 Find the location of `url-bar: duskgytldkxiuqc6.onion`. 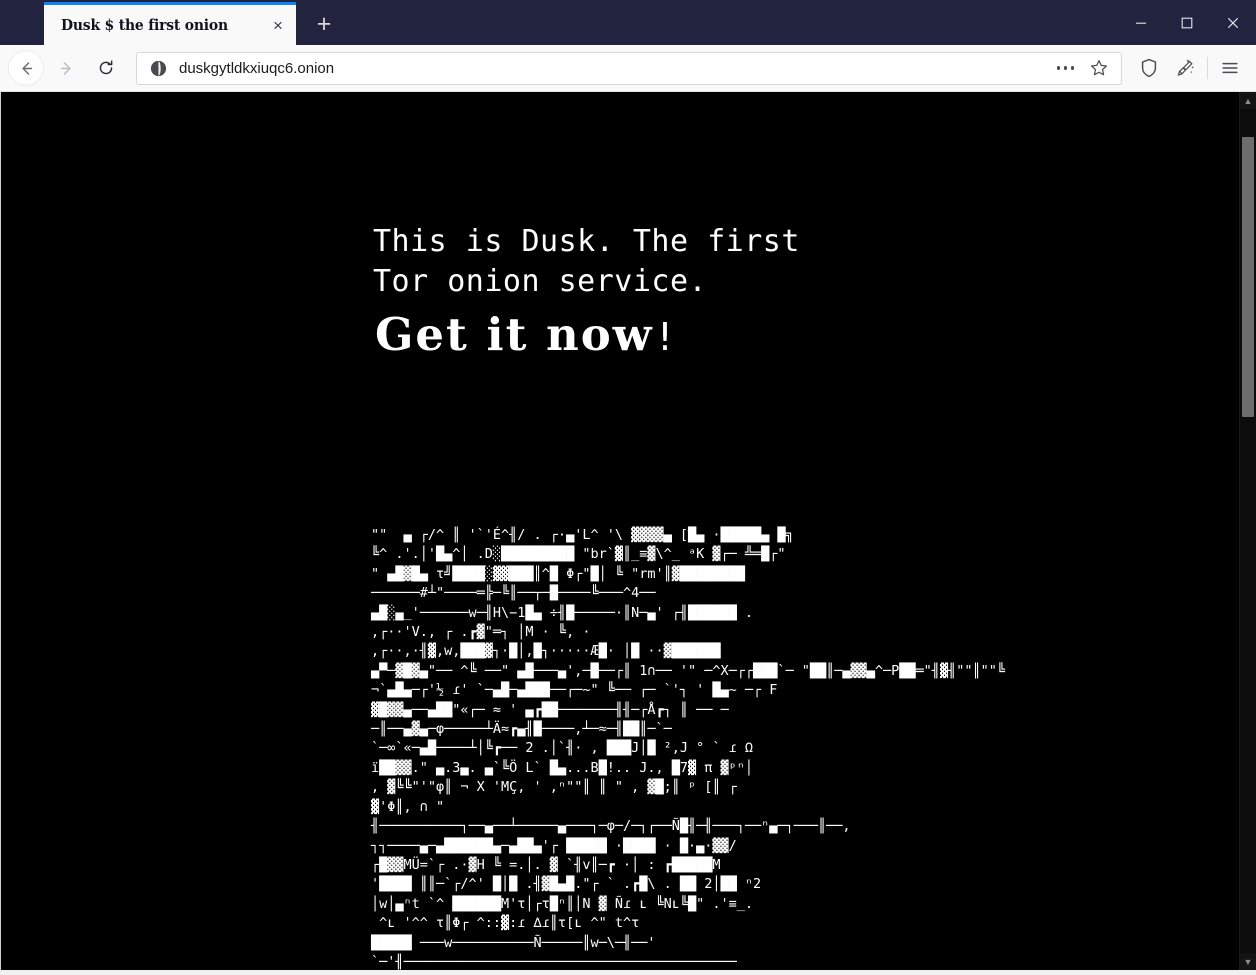

url-bar: duskgytldkxiuqc6.onion is located at coordinates (629, 68).